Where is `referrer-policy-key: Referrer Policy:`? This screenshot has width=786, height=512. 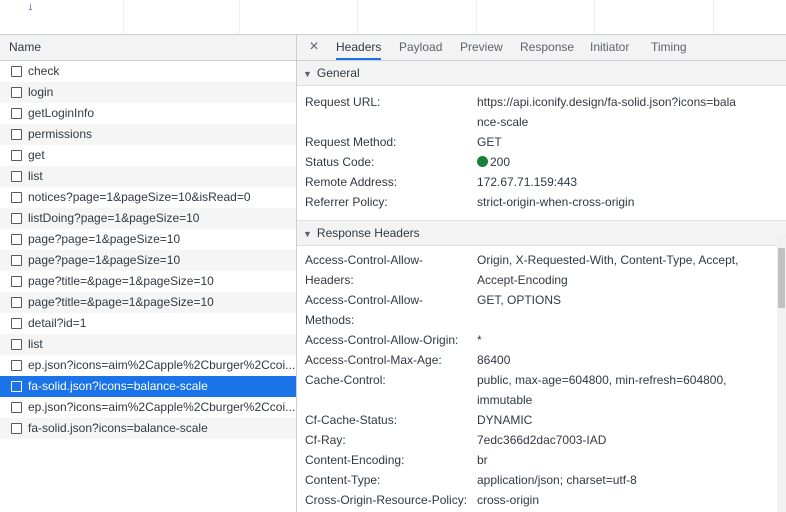
referrer-policy-key: Referrer Policy: is located at coordinates (346, 202).